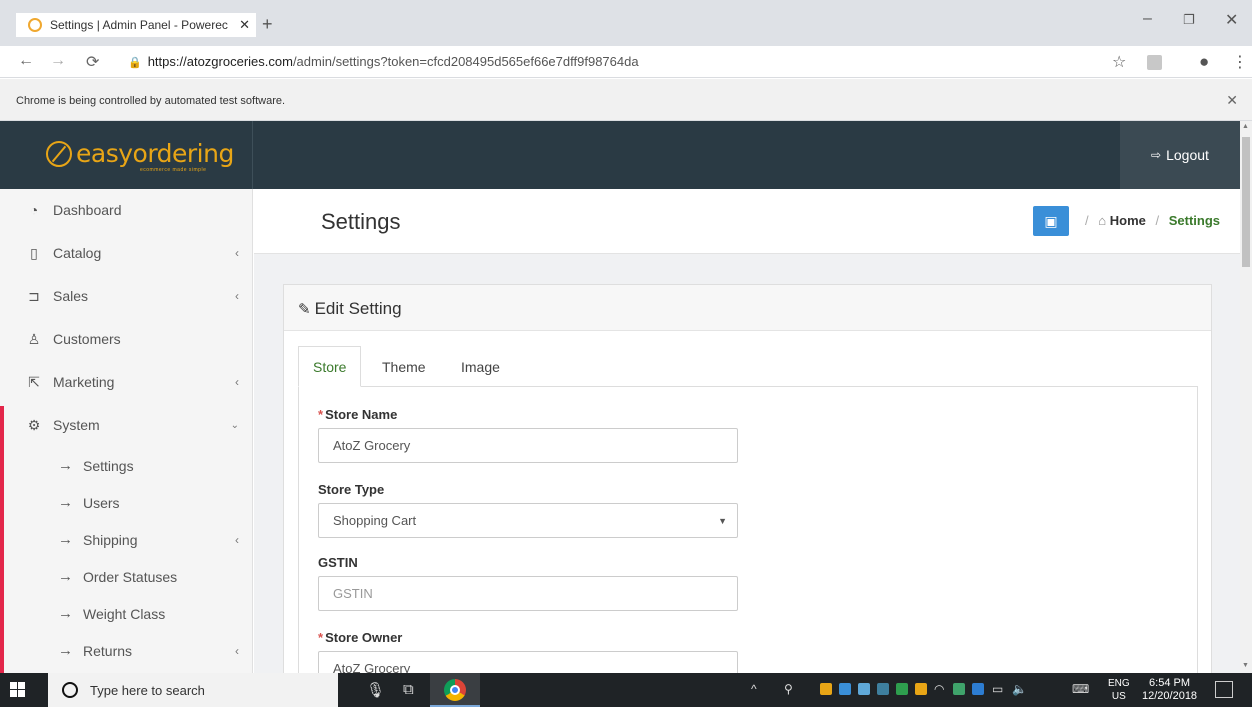 This screenshot has height=707, width=1252. Describe the element at coordinates (126, 502) in the screenshot. I see `sidebar-subitem-users: → Users` at that location.